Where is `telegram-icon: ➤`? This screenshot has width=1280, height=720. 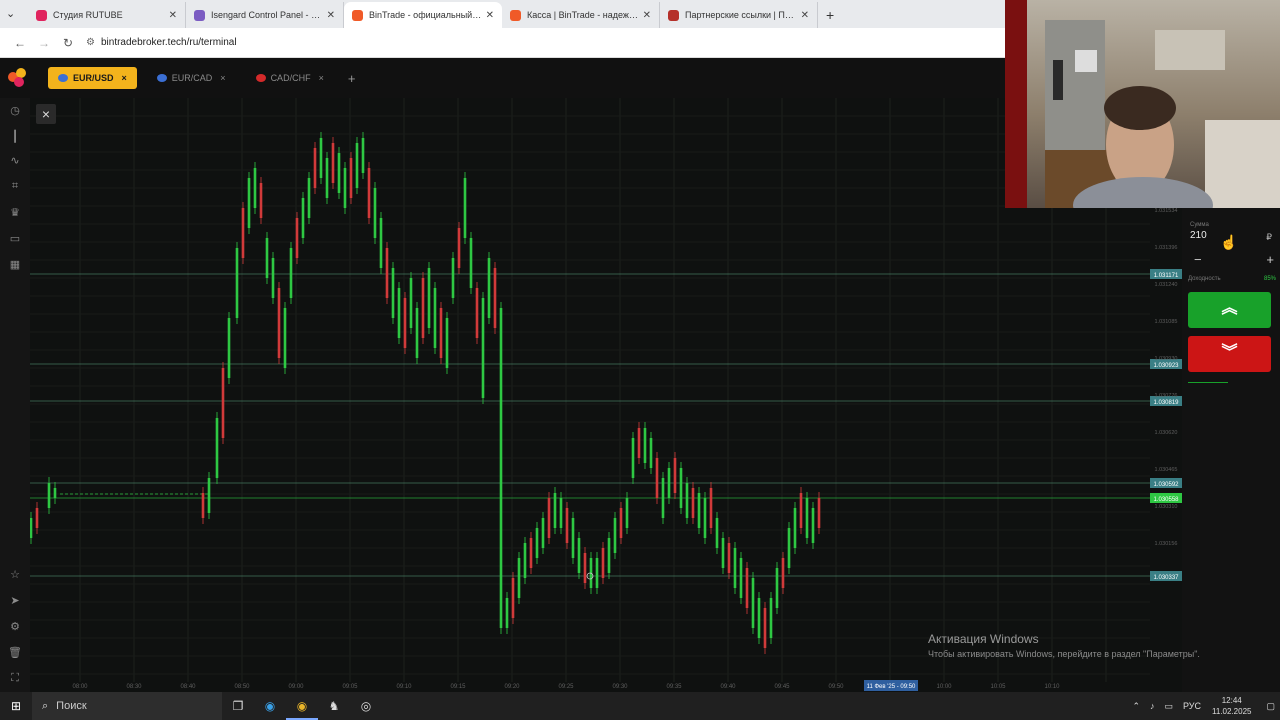
telegram-icon: ➤ is located at coordinates (15, 600).